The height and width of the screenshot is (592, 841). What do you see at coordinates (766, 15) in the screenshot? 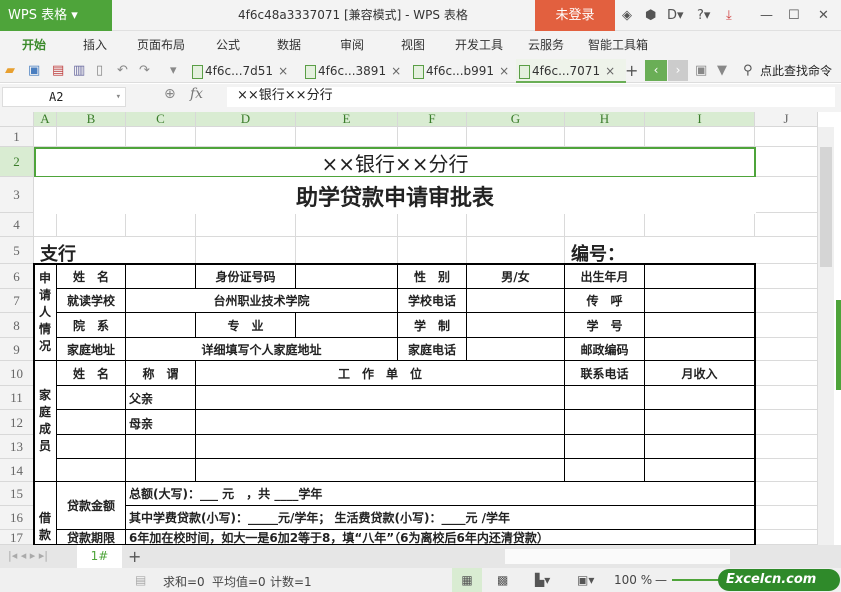
I see `minimize-icon: —` at bounding box center [766, 15].